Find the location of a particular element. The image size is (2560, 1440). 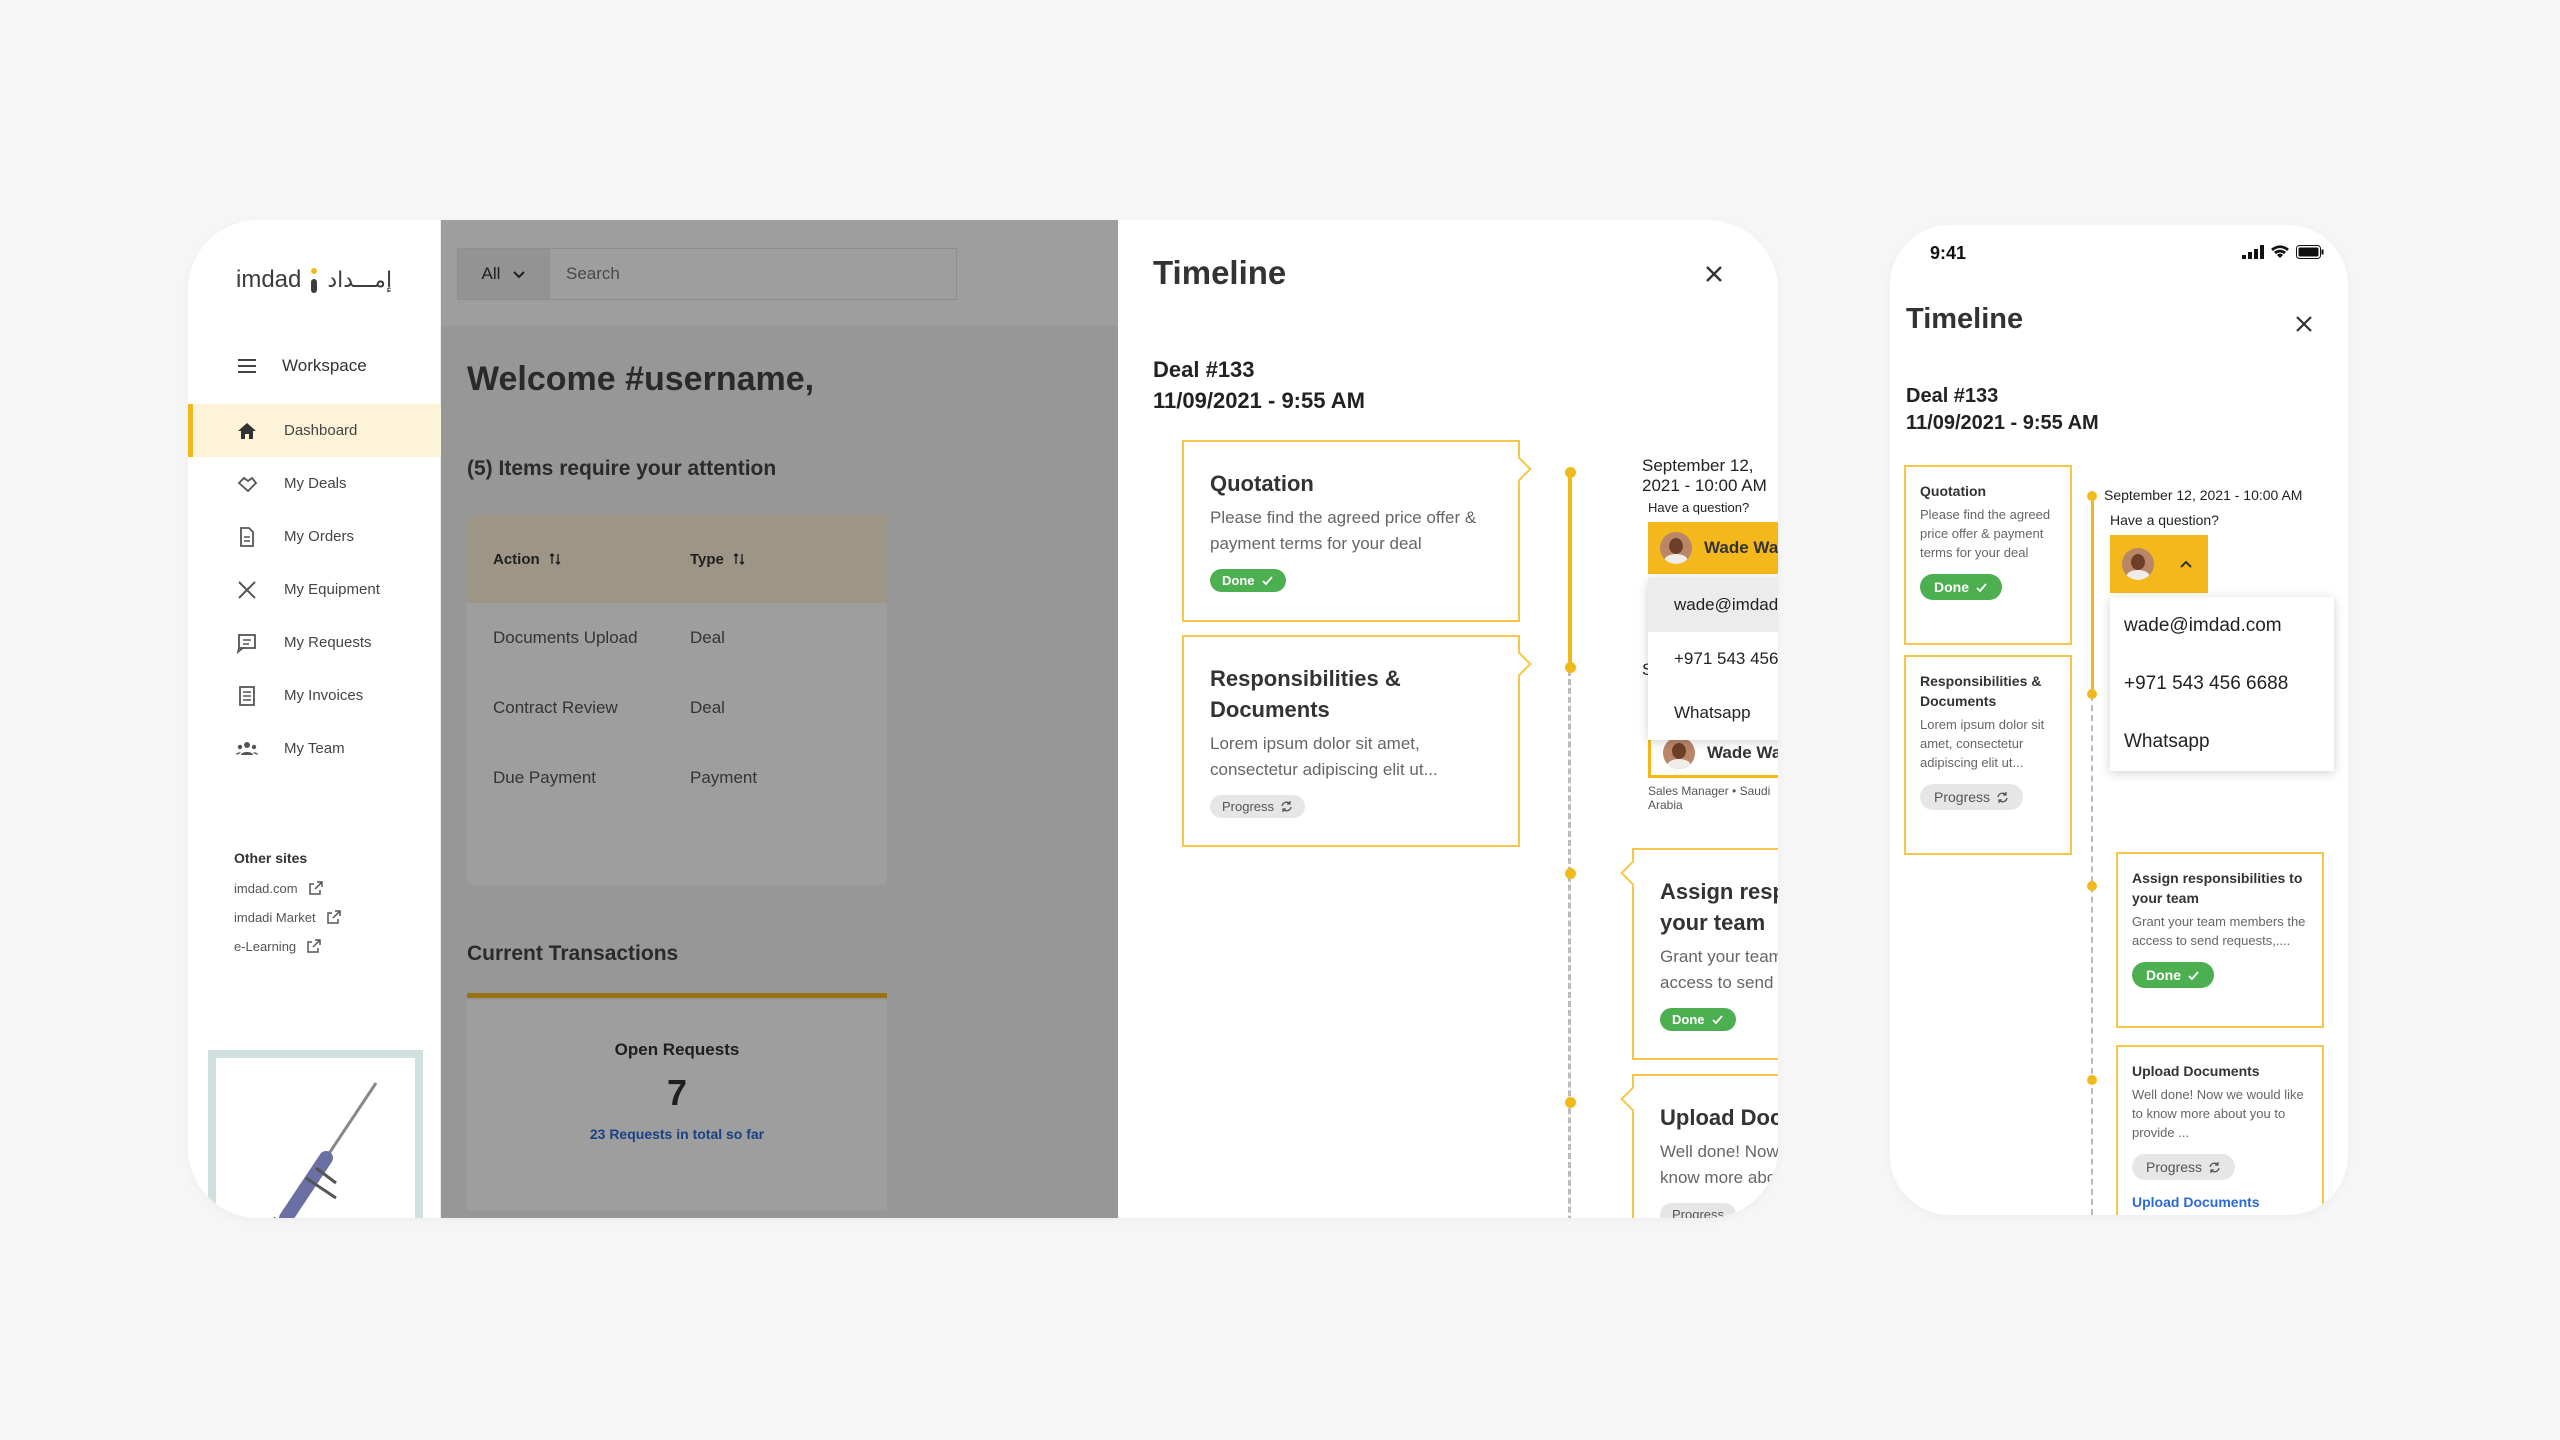

status-time: 9:41 is located at coordinates (1948, 253).